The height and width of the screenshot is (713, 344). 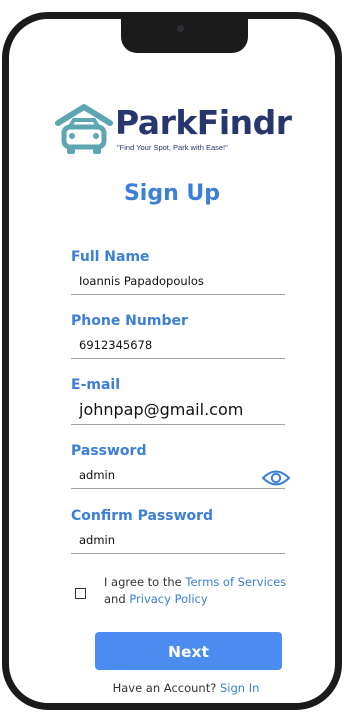 What do you see at coordinates (164, 688) in the screenshot?
I see `have-account-text: Have an Account?` at bounding box center [164, 688].